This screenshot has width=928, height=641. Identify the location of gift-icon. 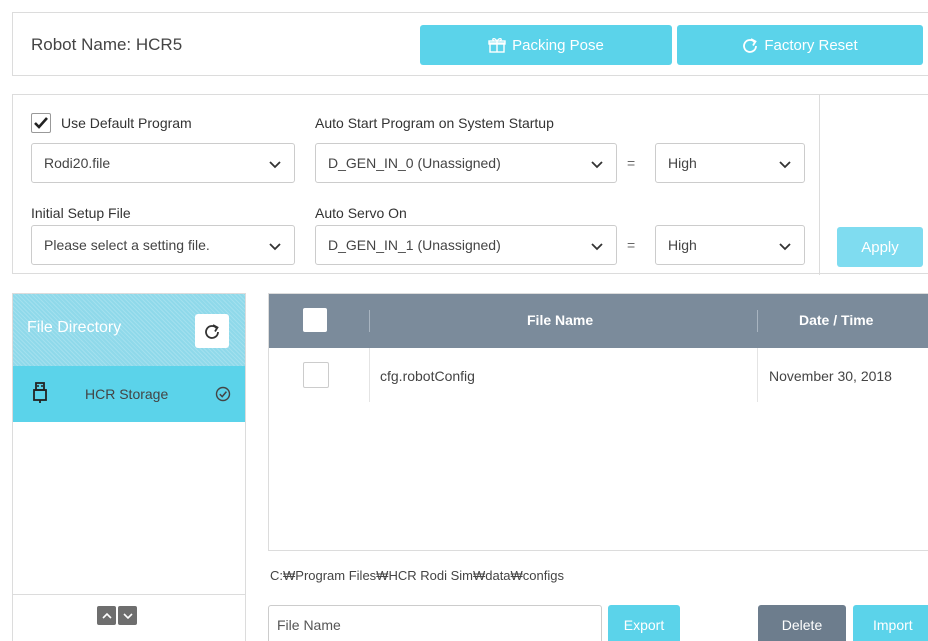
(497, 45).